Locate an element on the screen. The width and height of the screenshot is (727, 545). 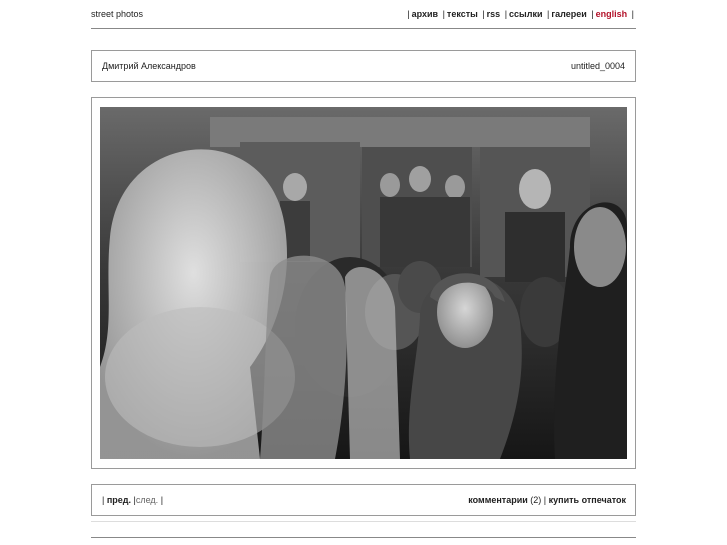
nav-link-links: ссылки is located at coordinates (525, 14).